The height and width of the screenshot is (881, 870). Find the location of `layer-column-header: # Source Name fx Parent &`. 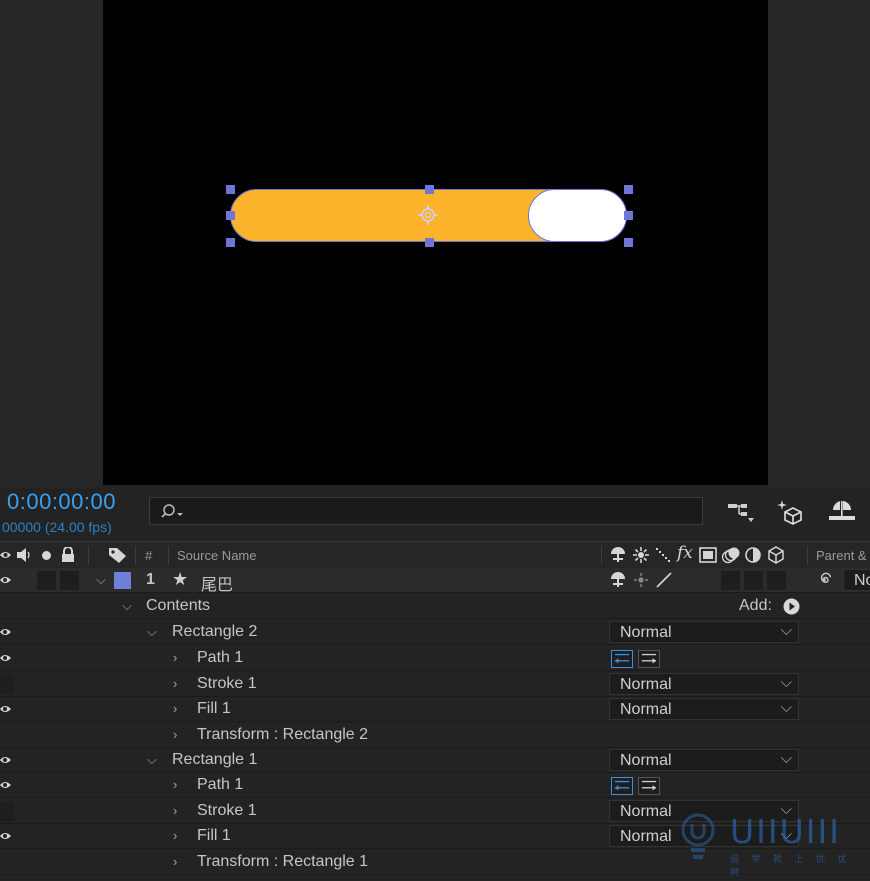

layer-column-header: # Source Name fx Parent & is located at coordinates (435, 555).